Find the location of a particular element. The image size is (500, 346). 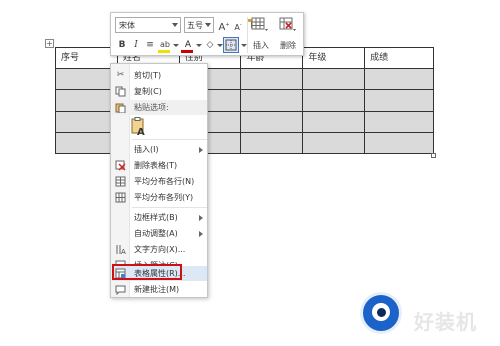

insert-table-icon is located at coordinates (259, 24).